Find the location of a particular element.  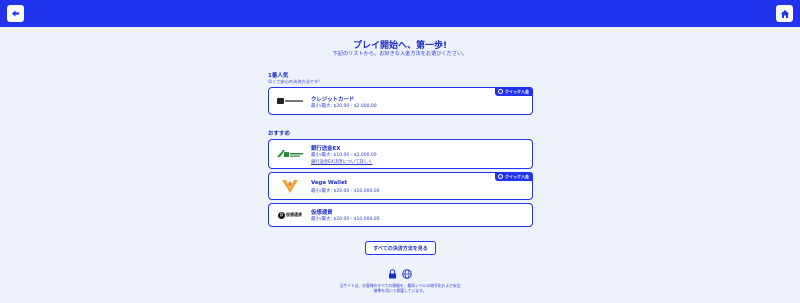

popular-section-sub: 早くて安心の決済方法です! is located at coordinates (294, 81).